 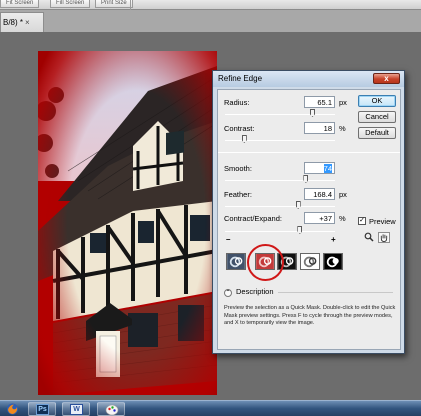 I want to click on word-icon: W, so click(x=76, y=409).